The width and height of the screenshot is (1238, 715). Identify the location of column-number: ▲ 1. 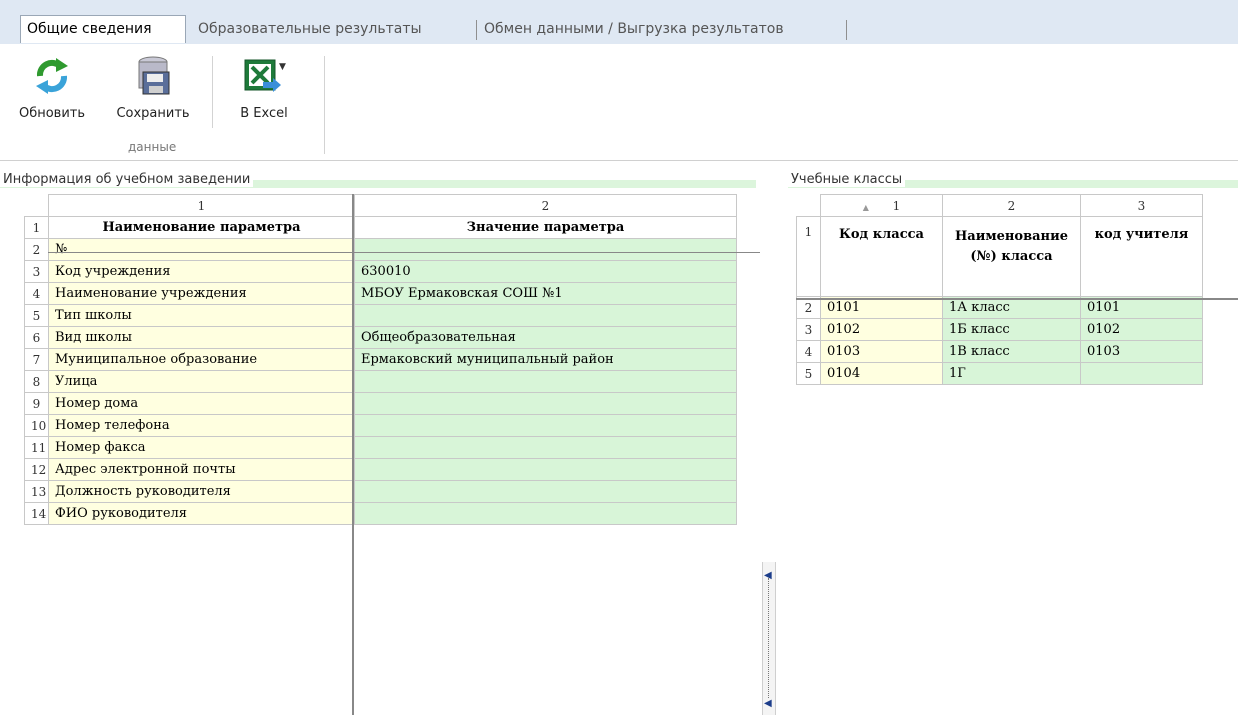
(881, 205).